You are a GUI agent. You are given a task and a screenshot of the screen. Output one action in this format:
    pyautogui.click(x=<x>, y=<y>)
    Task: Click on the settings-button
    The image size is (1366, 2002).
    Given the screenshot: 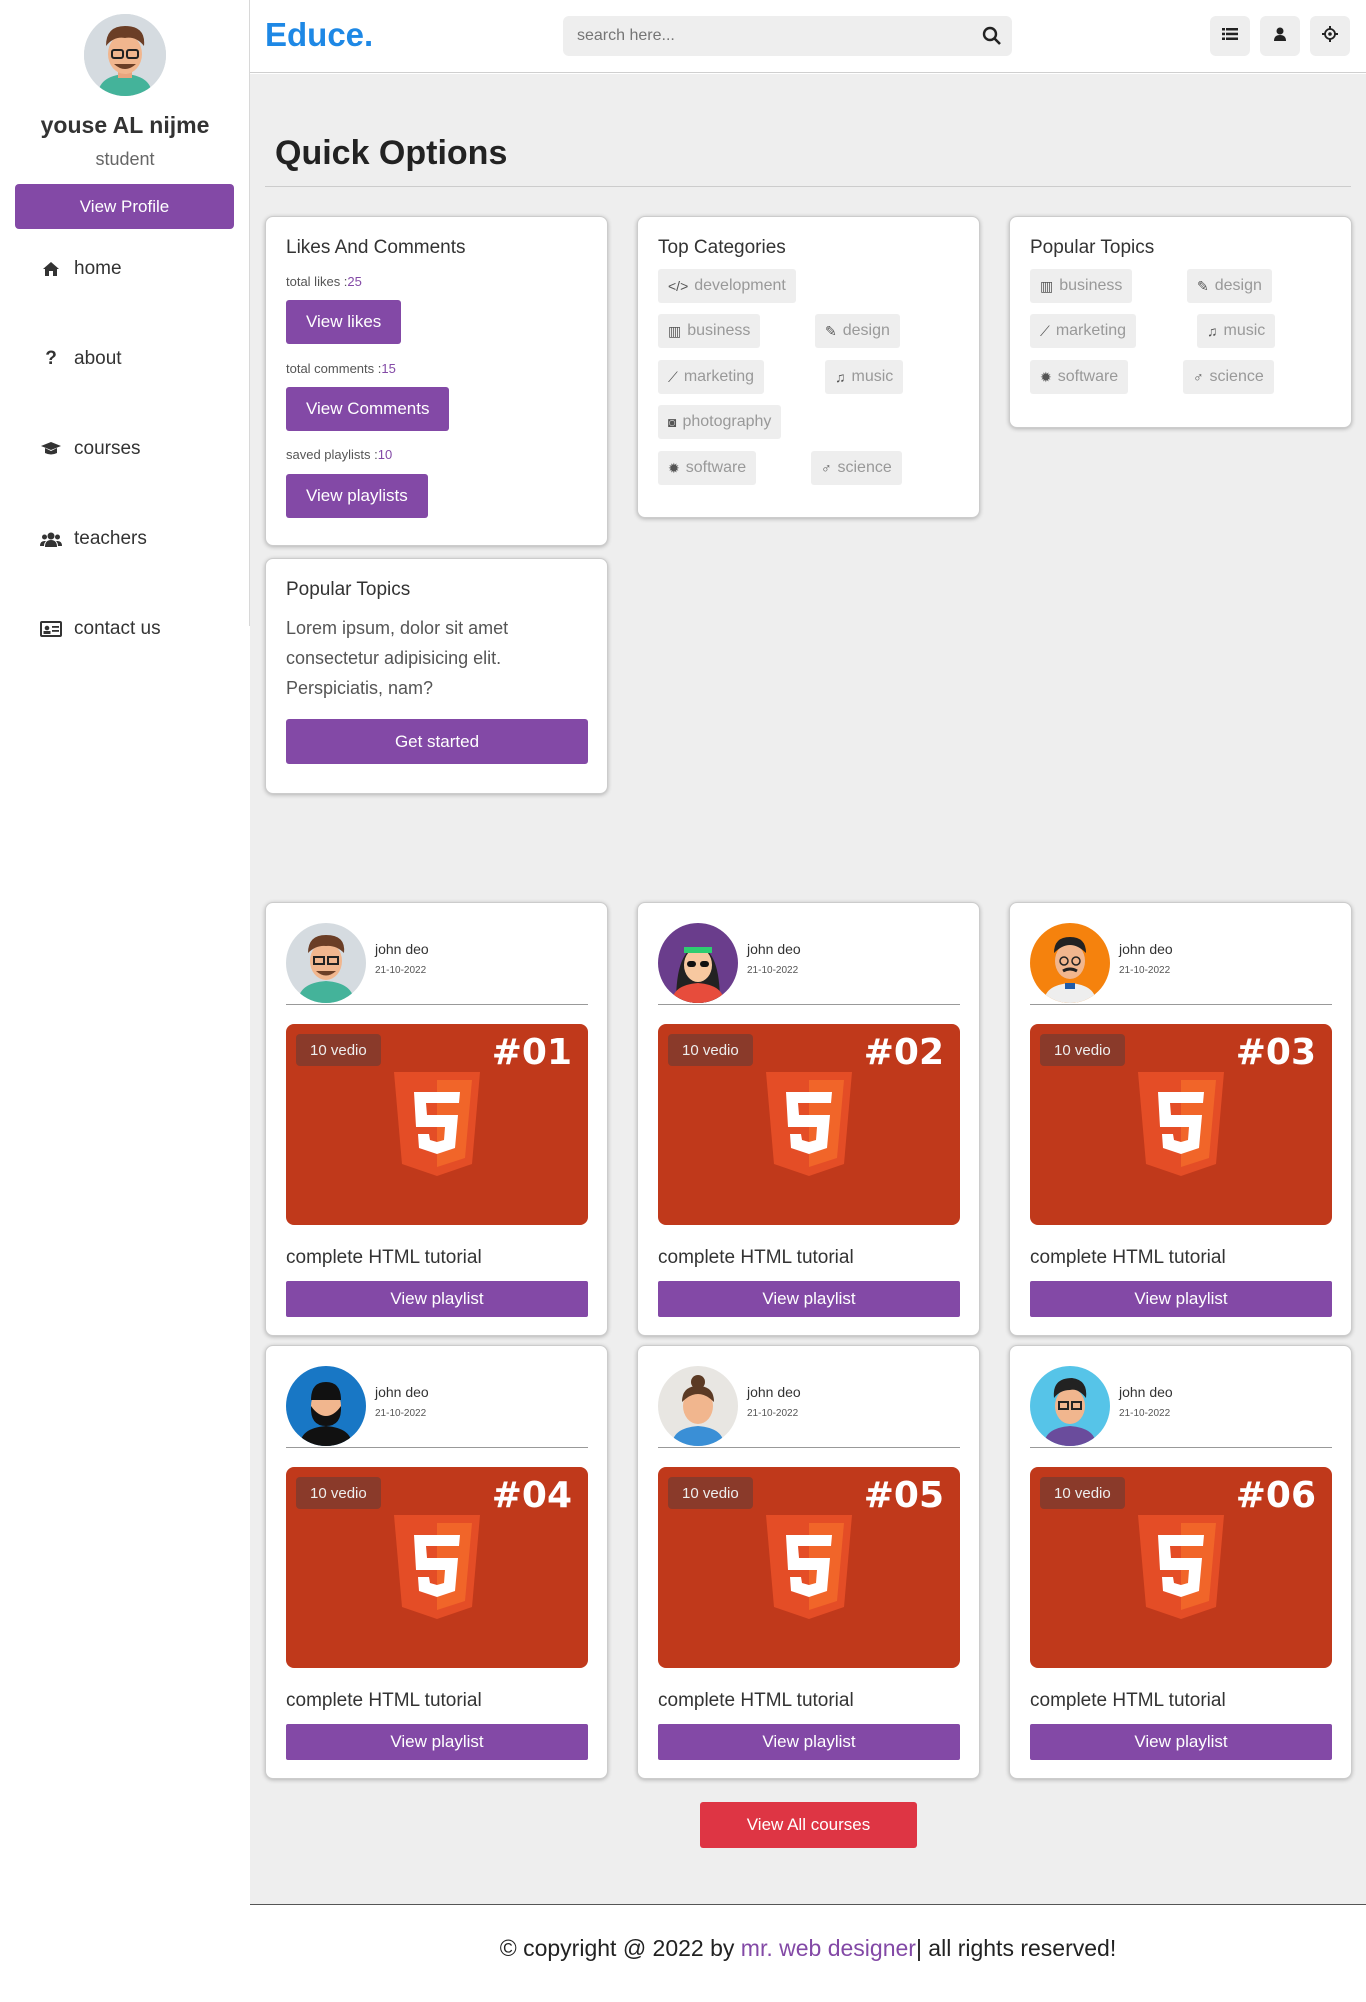 What is the action you would take?
    pyautogui.click(x=1330, y=36)
    